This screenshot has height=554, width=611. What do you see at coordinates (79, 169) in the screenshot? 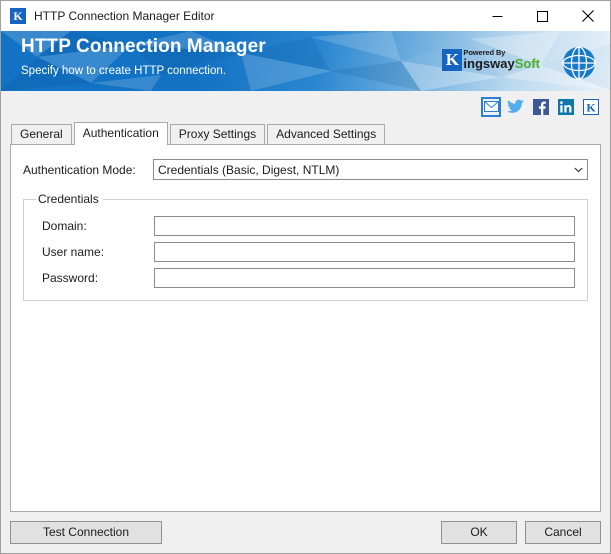
I see `authentication-mode-label: Authentication Mode:` at bounding box center [79, 169].